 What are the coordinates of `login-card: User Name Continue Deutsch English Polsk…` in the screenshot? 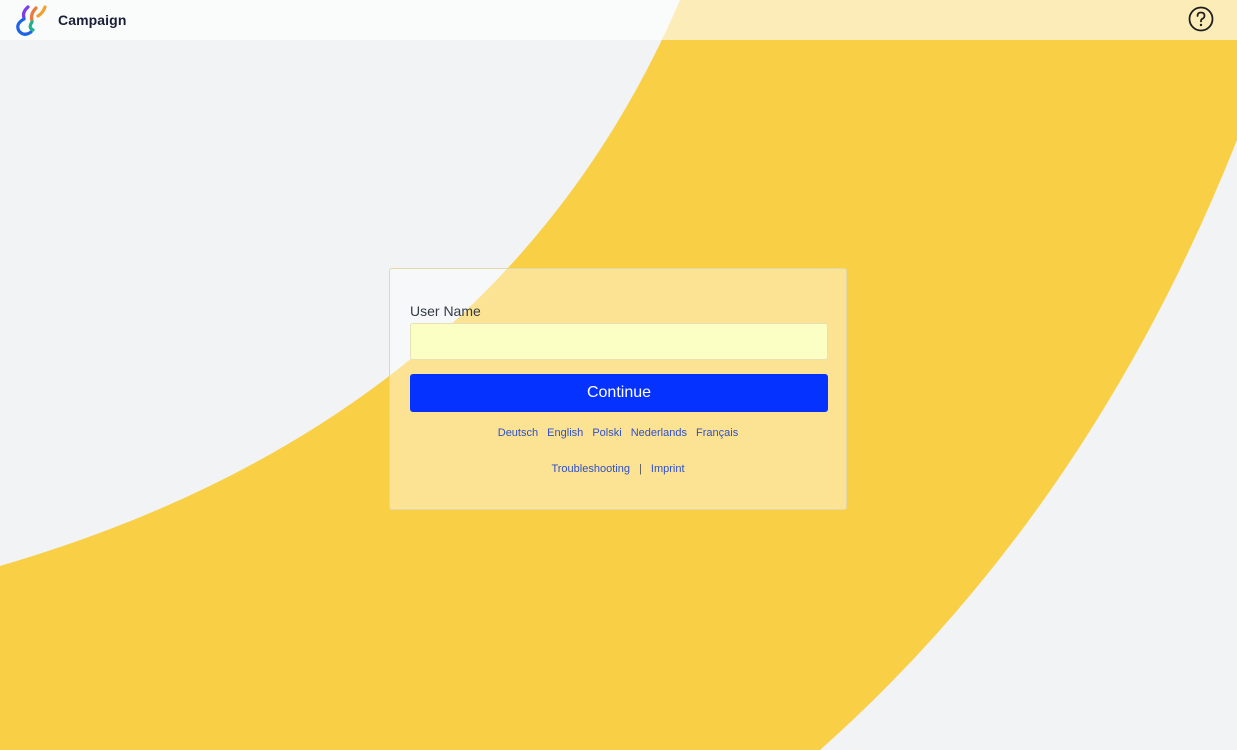 It's located at (618, 389).